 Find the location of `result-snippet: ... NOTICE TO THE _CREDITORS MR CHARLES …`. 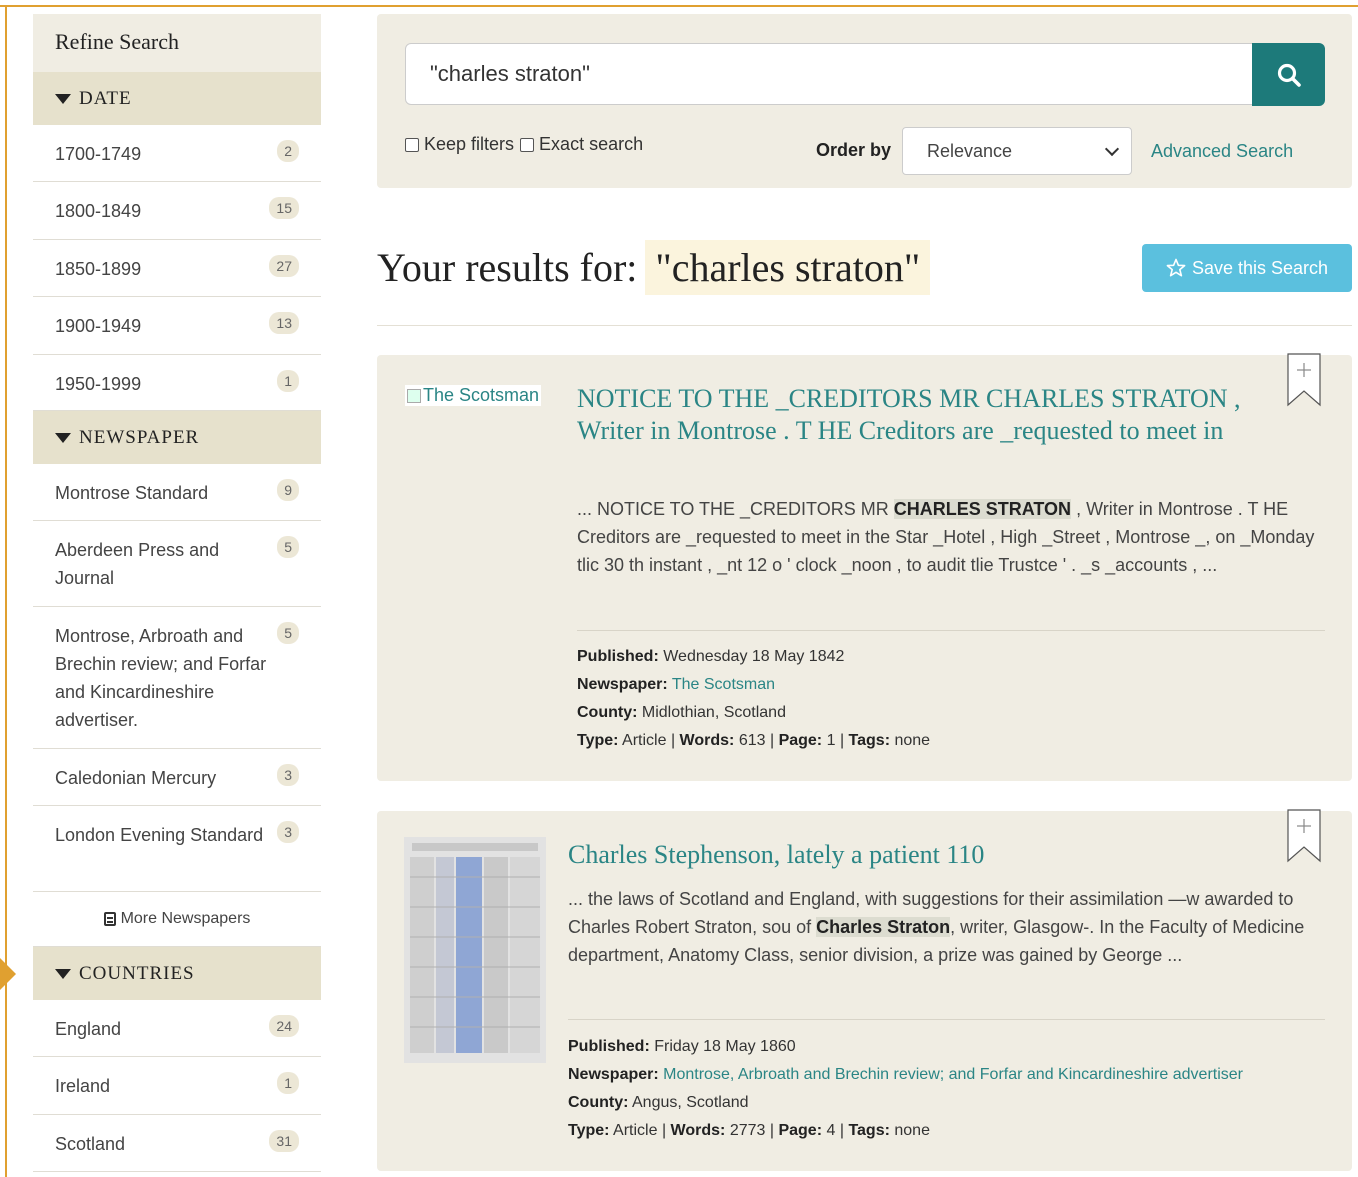

result-snippet: ... NOTICE TO THE _CREDITORS MR CHARLES … is located at coordinates (952, 537).